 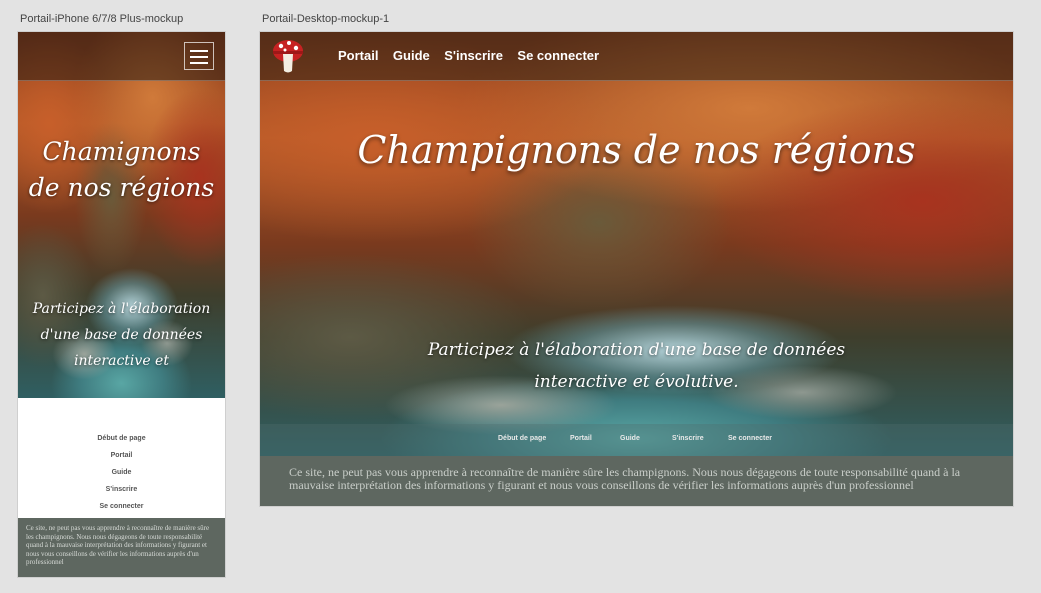 I want to click on footer-nav-se-connecter: Se connecter, so click(x=750, y=438).